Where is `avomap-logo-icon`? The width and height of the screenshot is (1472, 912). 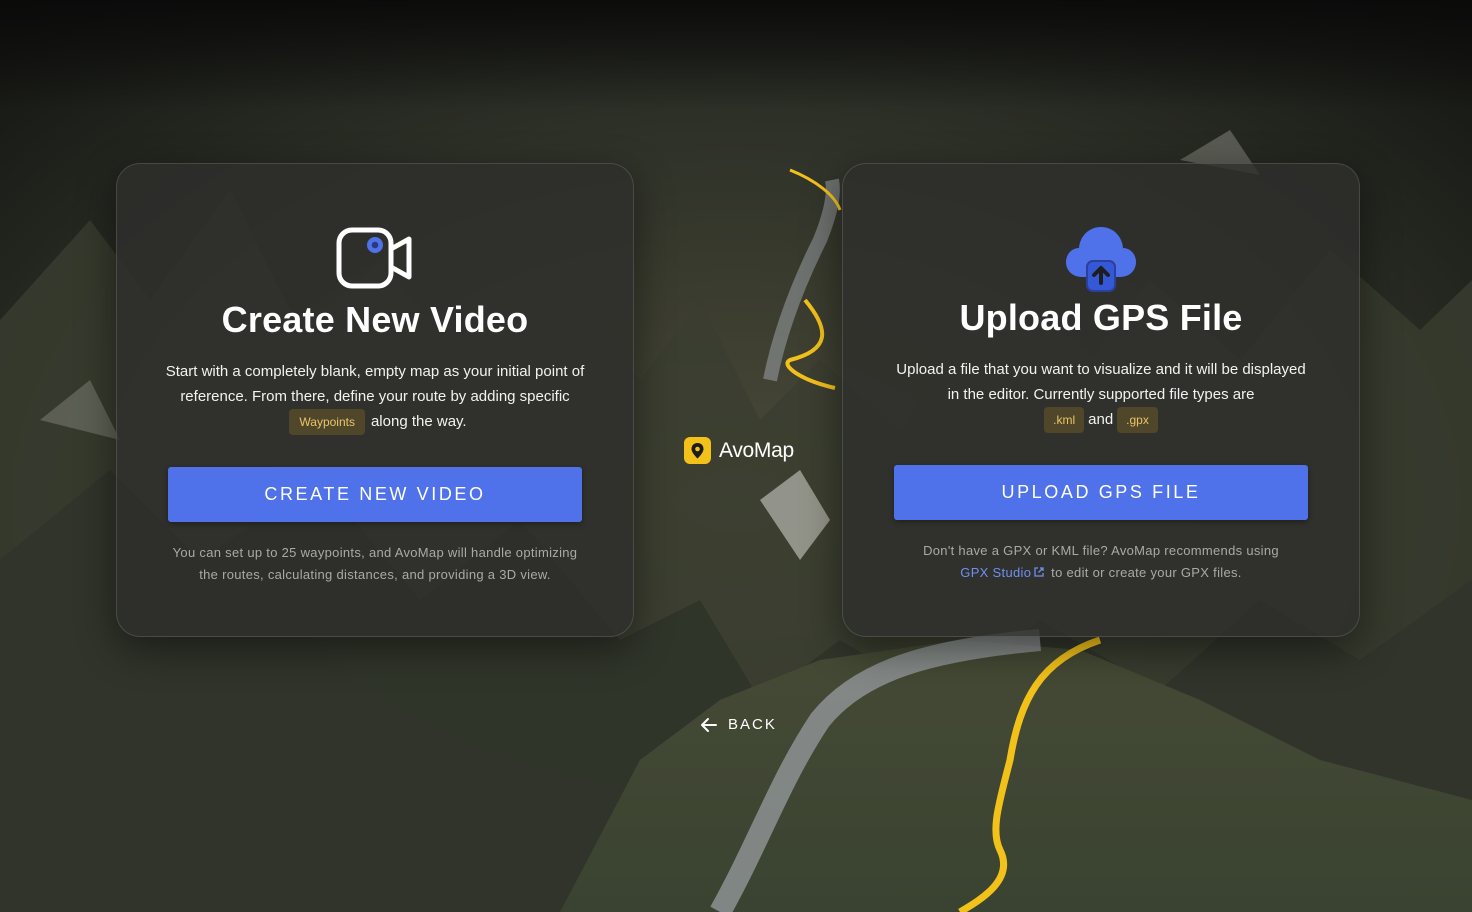
avomap-logo-icon is located at coordinates (697, 450).